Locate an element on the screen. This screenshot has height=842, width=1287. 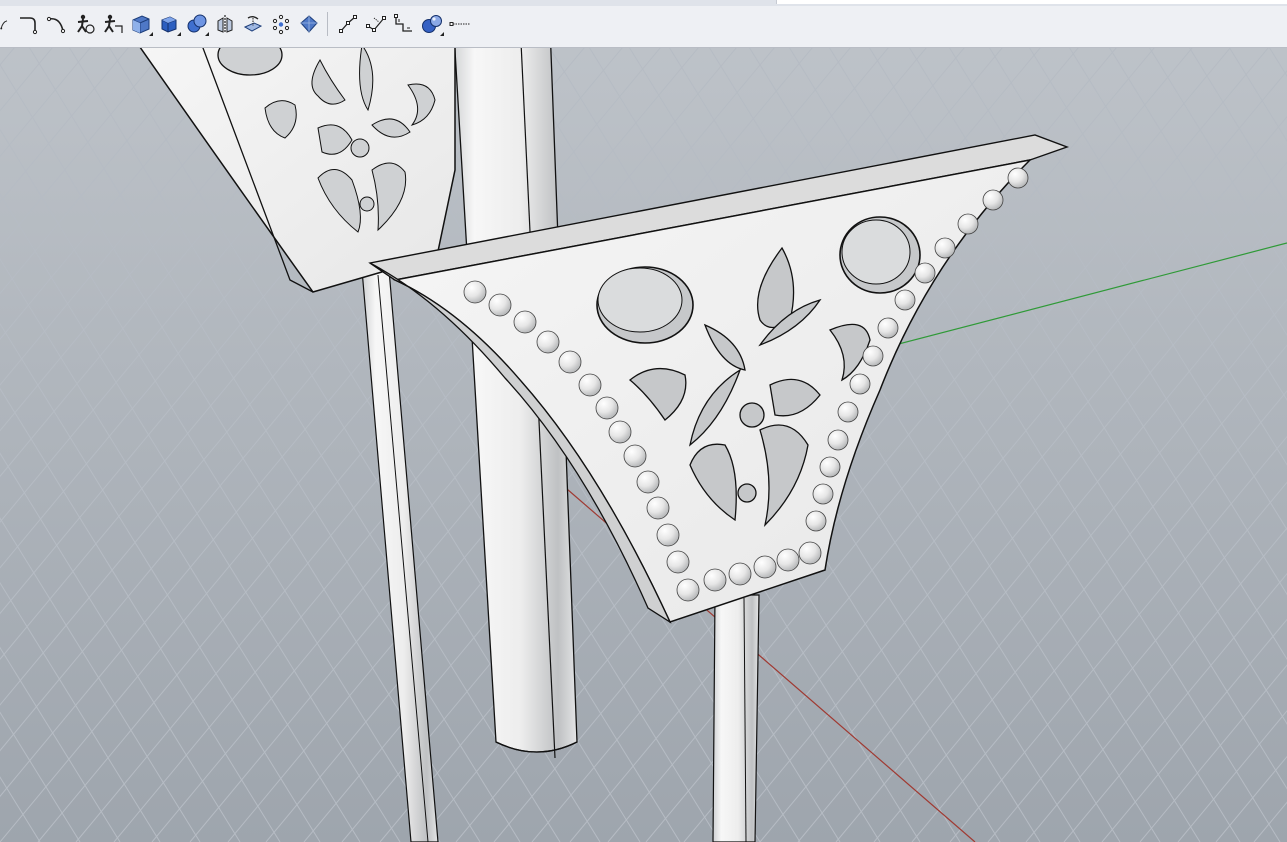
surface-from-points-icon is located at coordinates (308, 24).